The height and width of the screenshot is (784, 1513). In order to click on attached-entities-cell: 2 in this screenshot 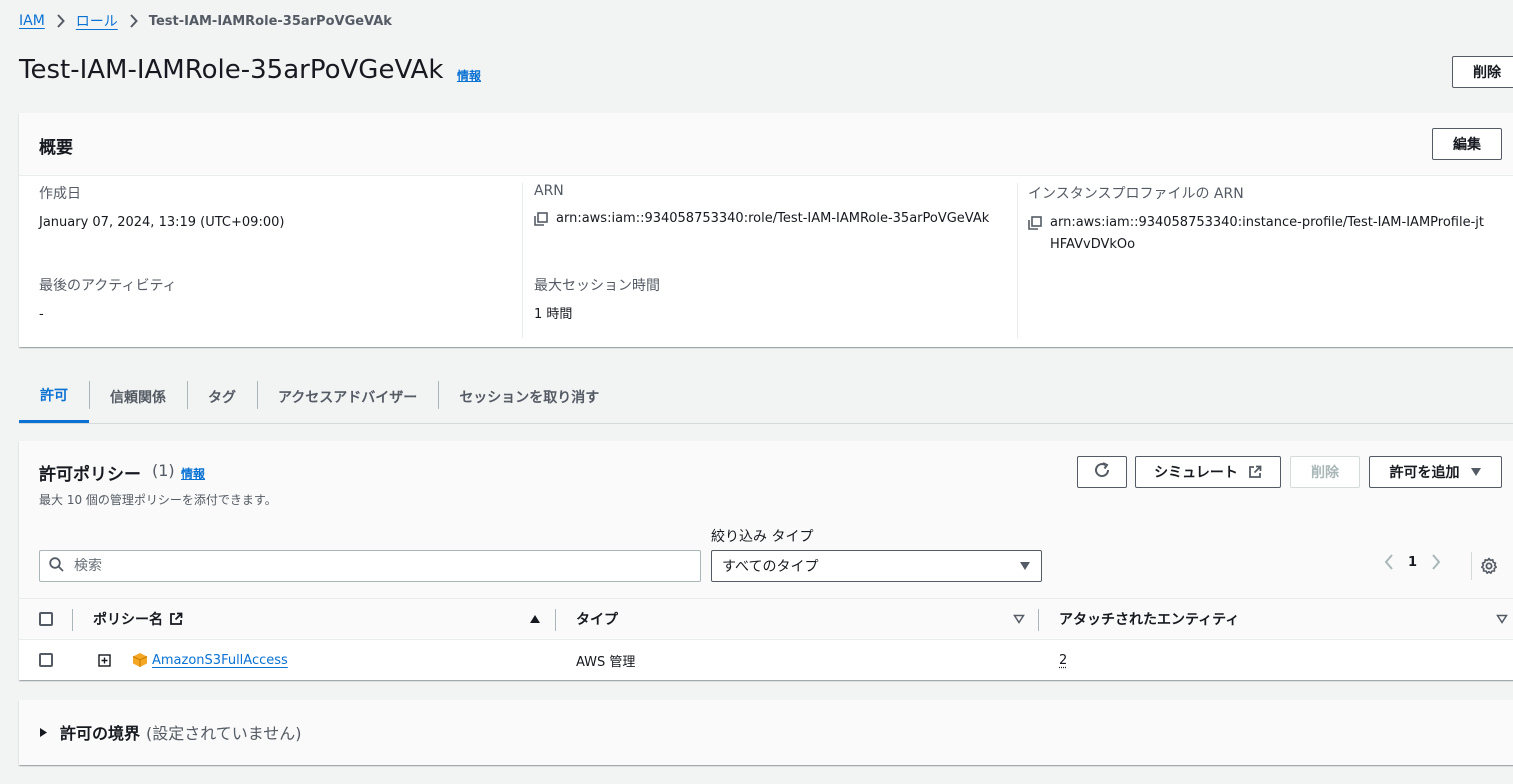, I will do `click(1063, 660)`.